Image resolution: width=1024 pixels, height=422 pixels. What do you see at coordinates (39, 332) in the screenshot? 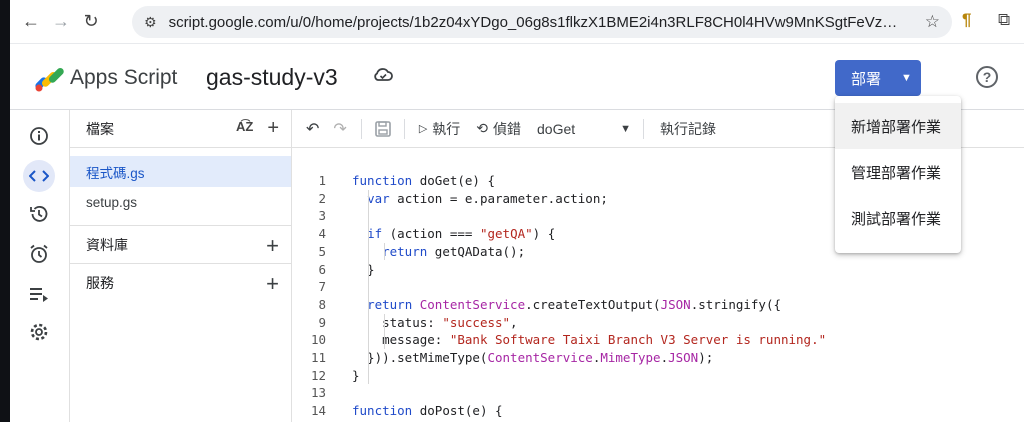
I see `settings-gear-icon` at bounding box center [39, 332].